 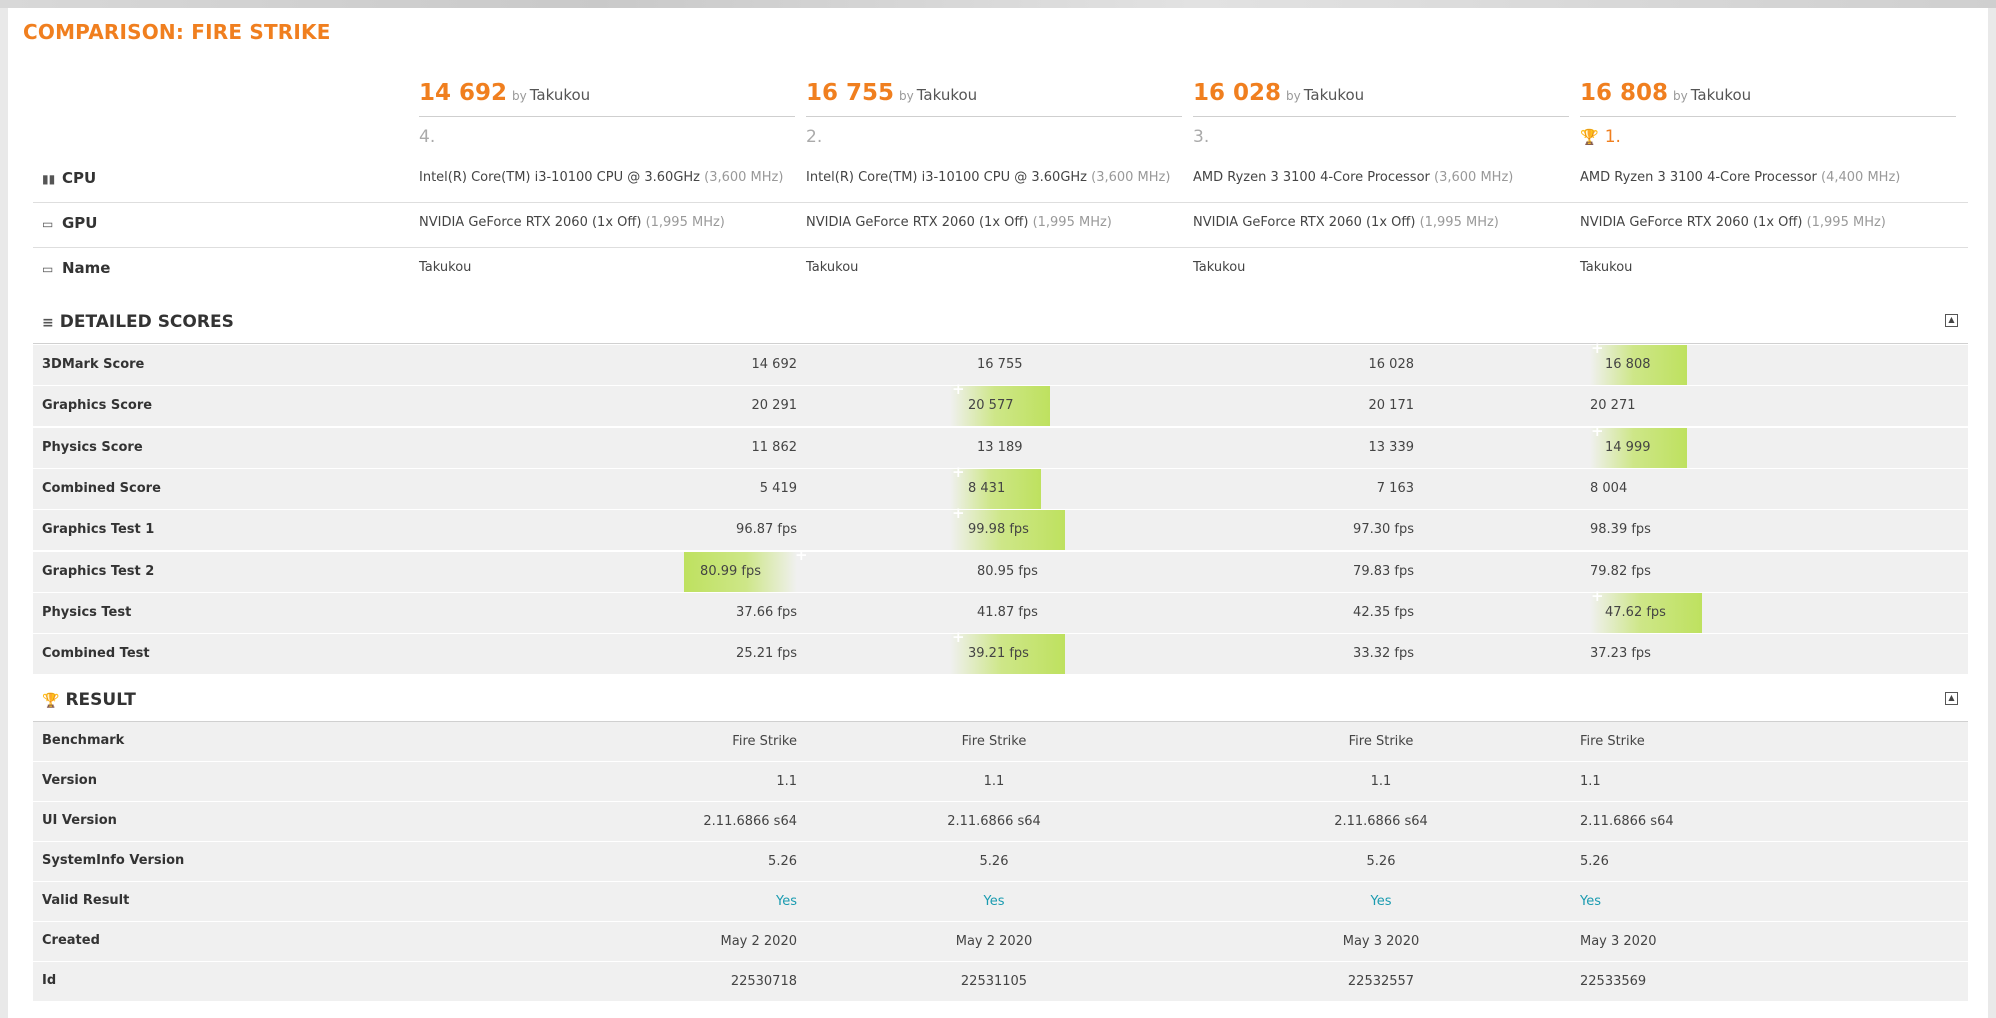 I want to click on score-value: 20 291, so click(x=774, y=406).